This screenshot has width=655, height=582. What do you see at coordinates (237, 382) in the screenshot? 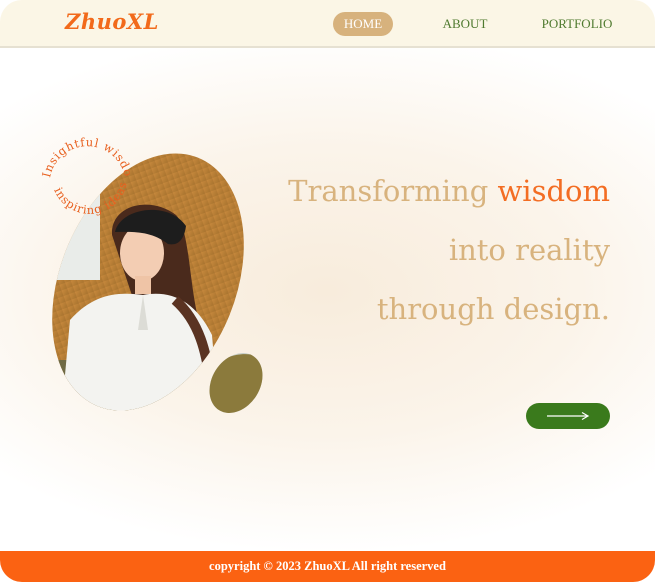
I see `small-photo-accent` at bounding box center [237, 382].